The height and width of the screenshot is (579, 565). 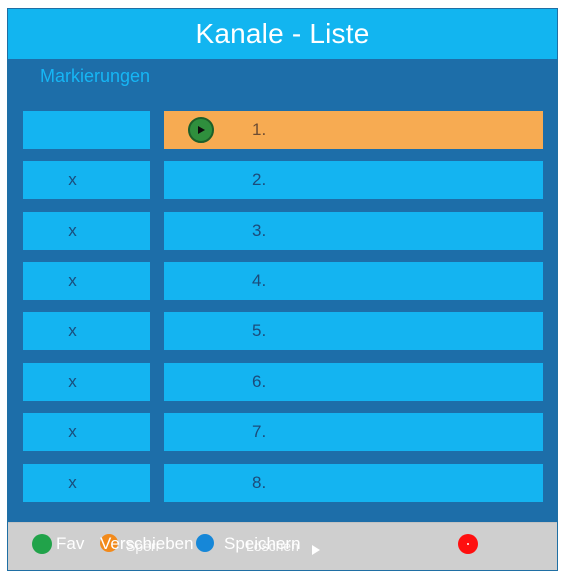 I want to click on red-action, so click(x=468, y=544).